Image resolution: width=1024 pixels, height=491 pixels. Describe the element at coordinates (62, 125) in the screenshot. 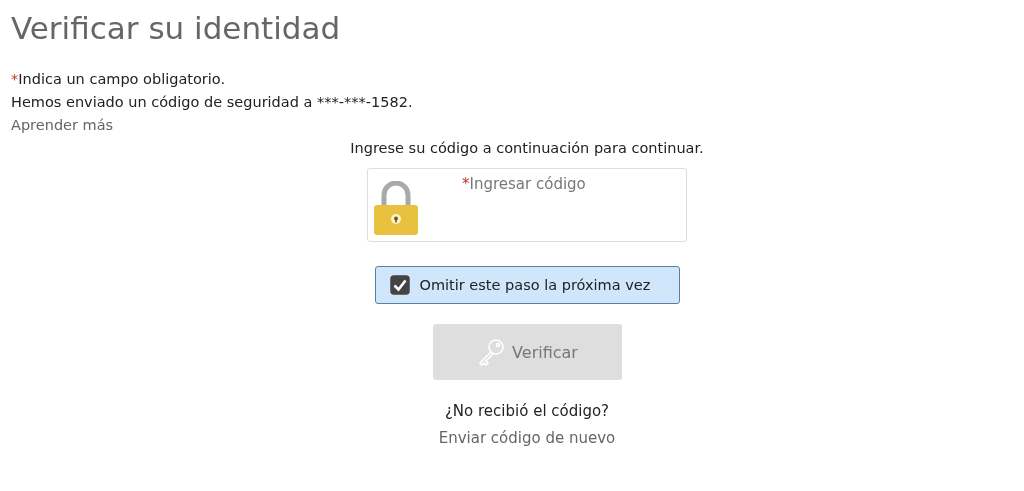

I see `learn-more-link: Aprender más` at that location.